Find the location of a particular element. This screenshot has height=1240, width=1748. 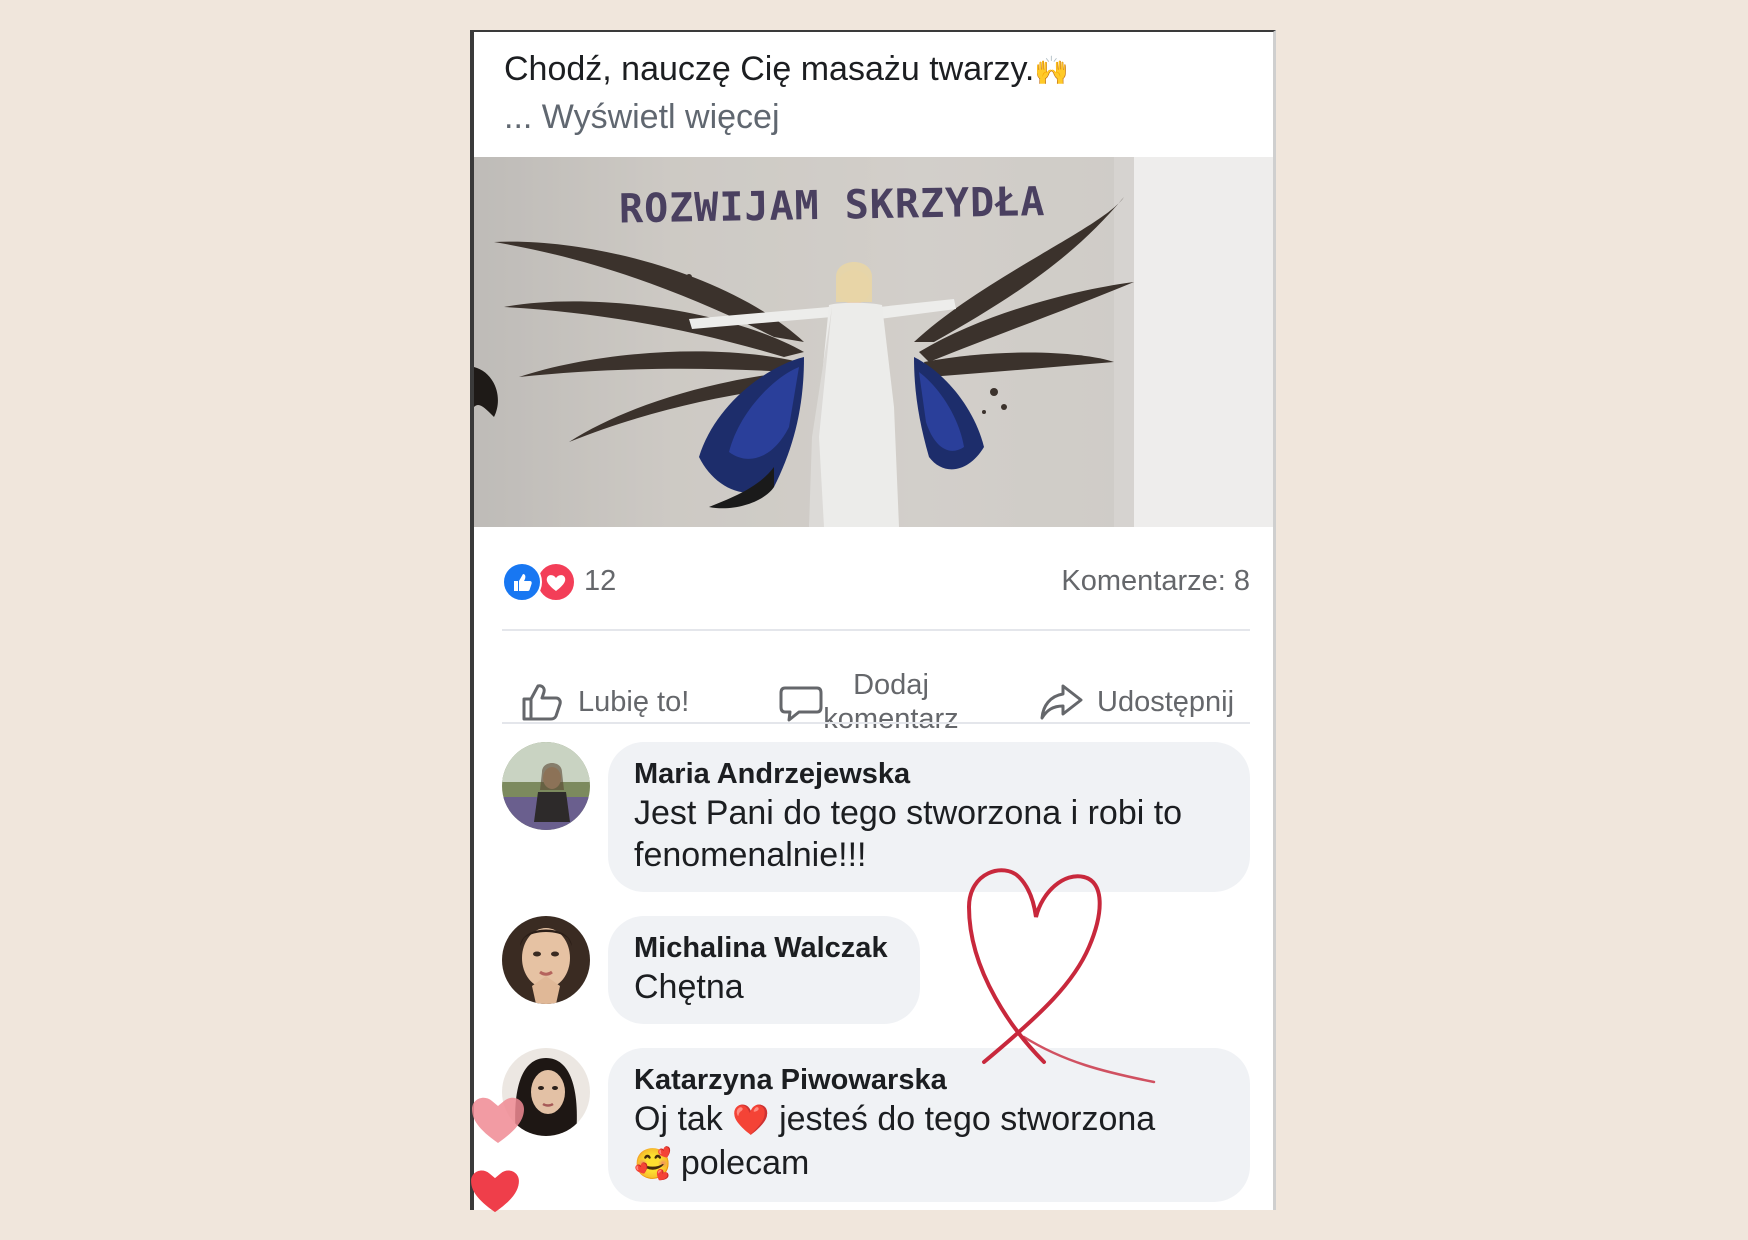

like-icon is located at coordinates (522, 582).